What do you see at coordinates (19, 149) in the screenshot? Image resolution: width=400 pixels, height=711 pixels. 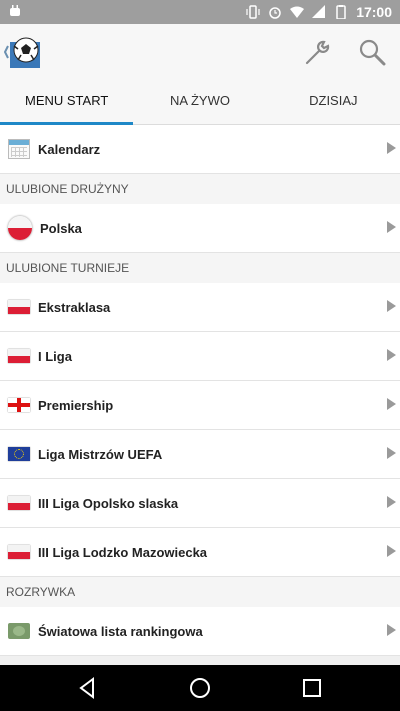 I see `calendar-icon` at bounding box center [19, 149].